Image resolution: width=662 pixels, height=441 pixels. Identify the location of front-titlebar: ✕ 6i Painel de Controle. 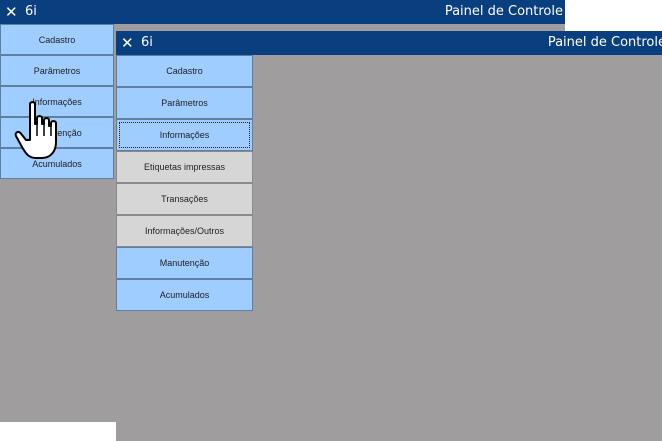
(389, 43).